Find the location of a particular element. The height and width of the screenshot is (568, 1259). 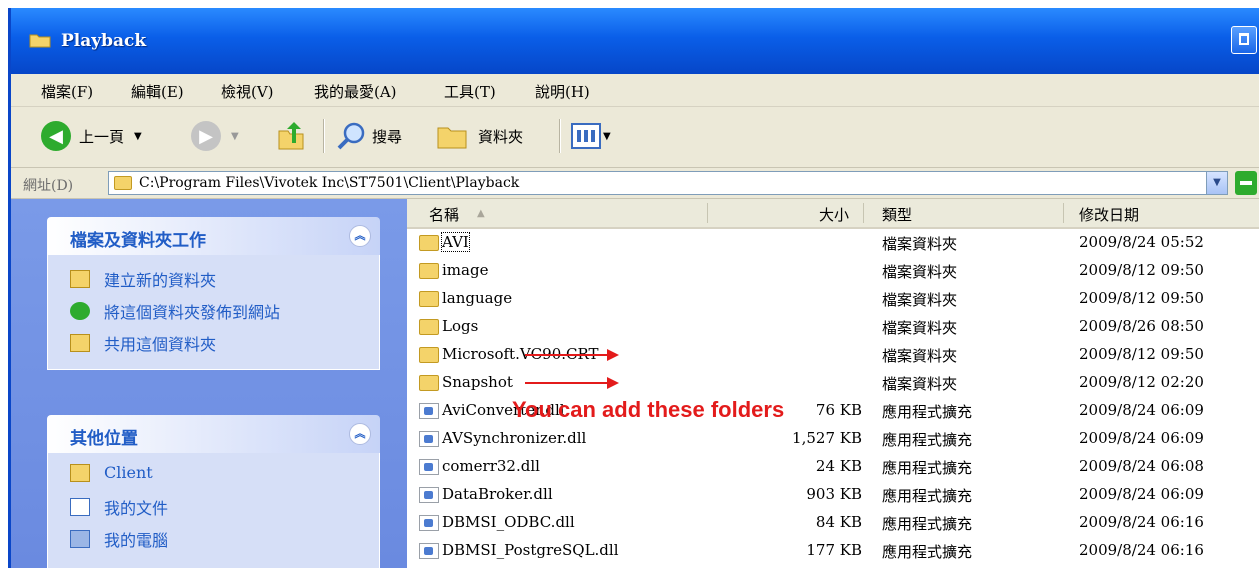

table-row: language 檔案資料夾 2009/8/12 09:50 is located at coordinates (833, 299).